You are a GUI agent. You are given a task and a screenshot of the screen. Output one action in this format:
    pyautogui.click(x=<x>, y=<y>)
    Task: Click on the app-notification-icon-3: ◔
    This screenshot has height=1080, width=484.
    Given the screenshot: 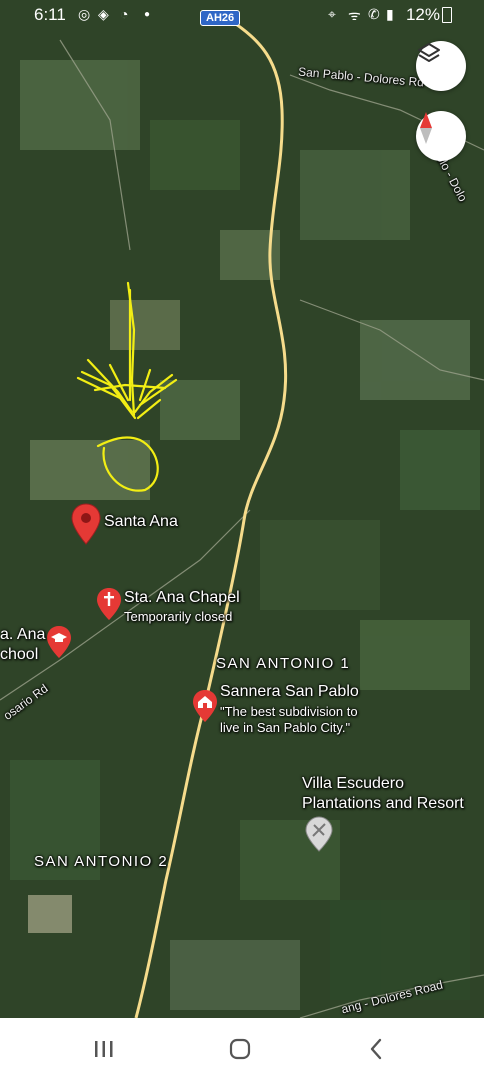 What is the action you would take?
    pyautogui.click(x=124, y=14)
    